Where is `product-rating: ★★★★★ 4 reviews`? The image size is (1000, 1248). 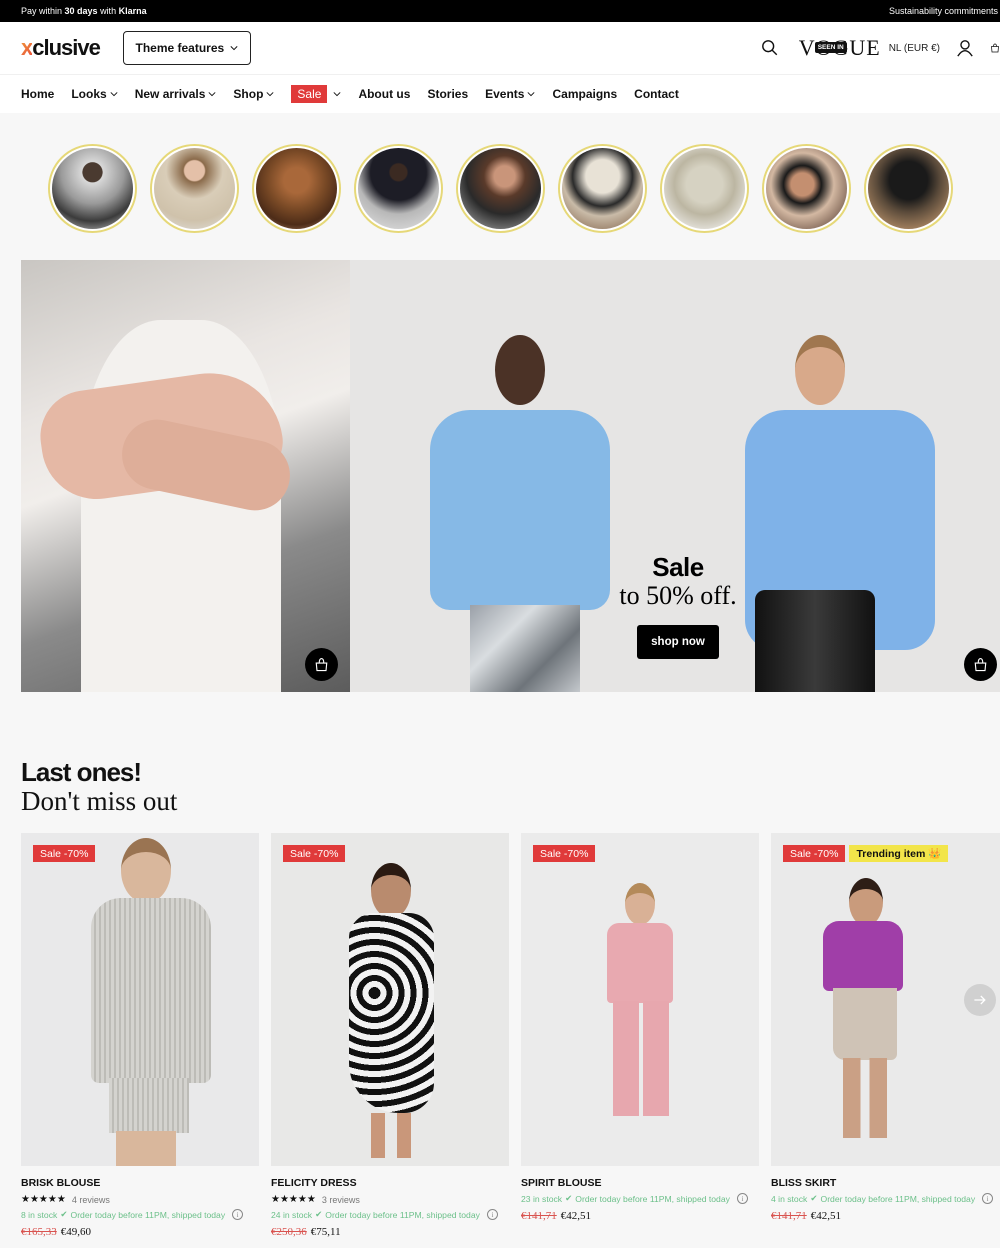
product-rating: ★★★★★ 4 reviews is located at coordinates (65, 1199).